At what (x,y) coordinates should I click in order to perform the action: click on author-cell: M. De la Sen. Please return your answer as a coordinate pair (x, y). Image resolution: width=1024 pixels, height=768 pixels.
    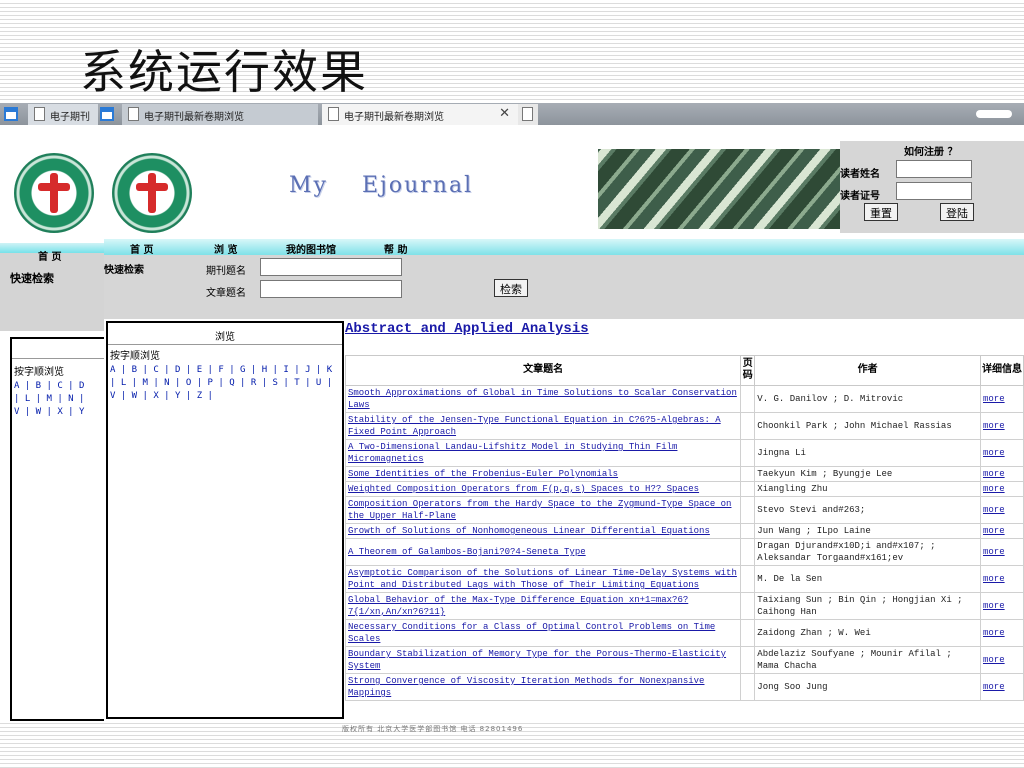
    Looking at the image, I should click on (867, 579).